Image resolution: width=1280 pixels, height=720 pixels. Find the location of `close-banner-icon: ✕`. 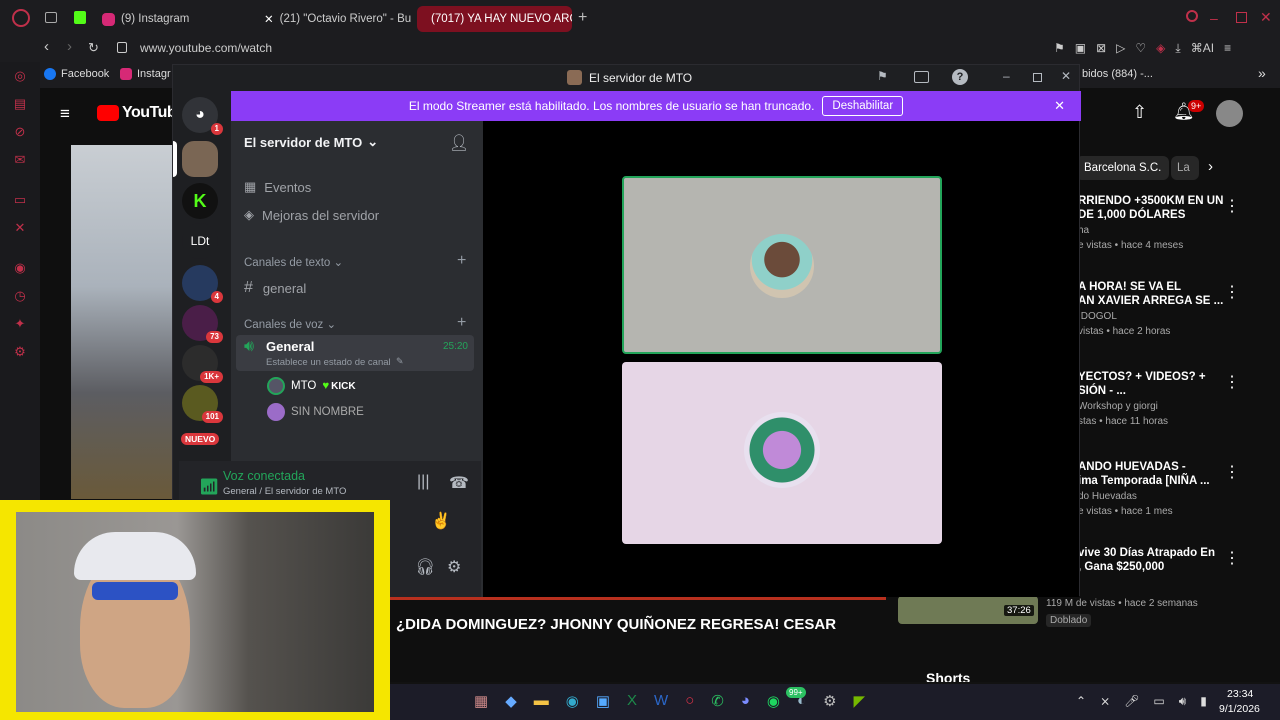

close-banner-icon: ✕ is located at coordinates (1059, 106).